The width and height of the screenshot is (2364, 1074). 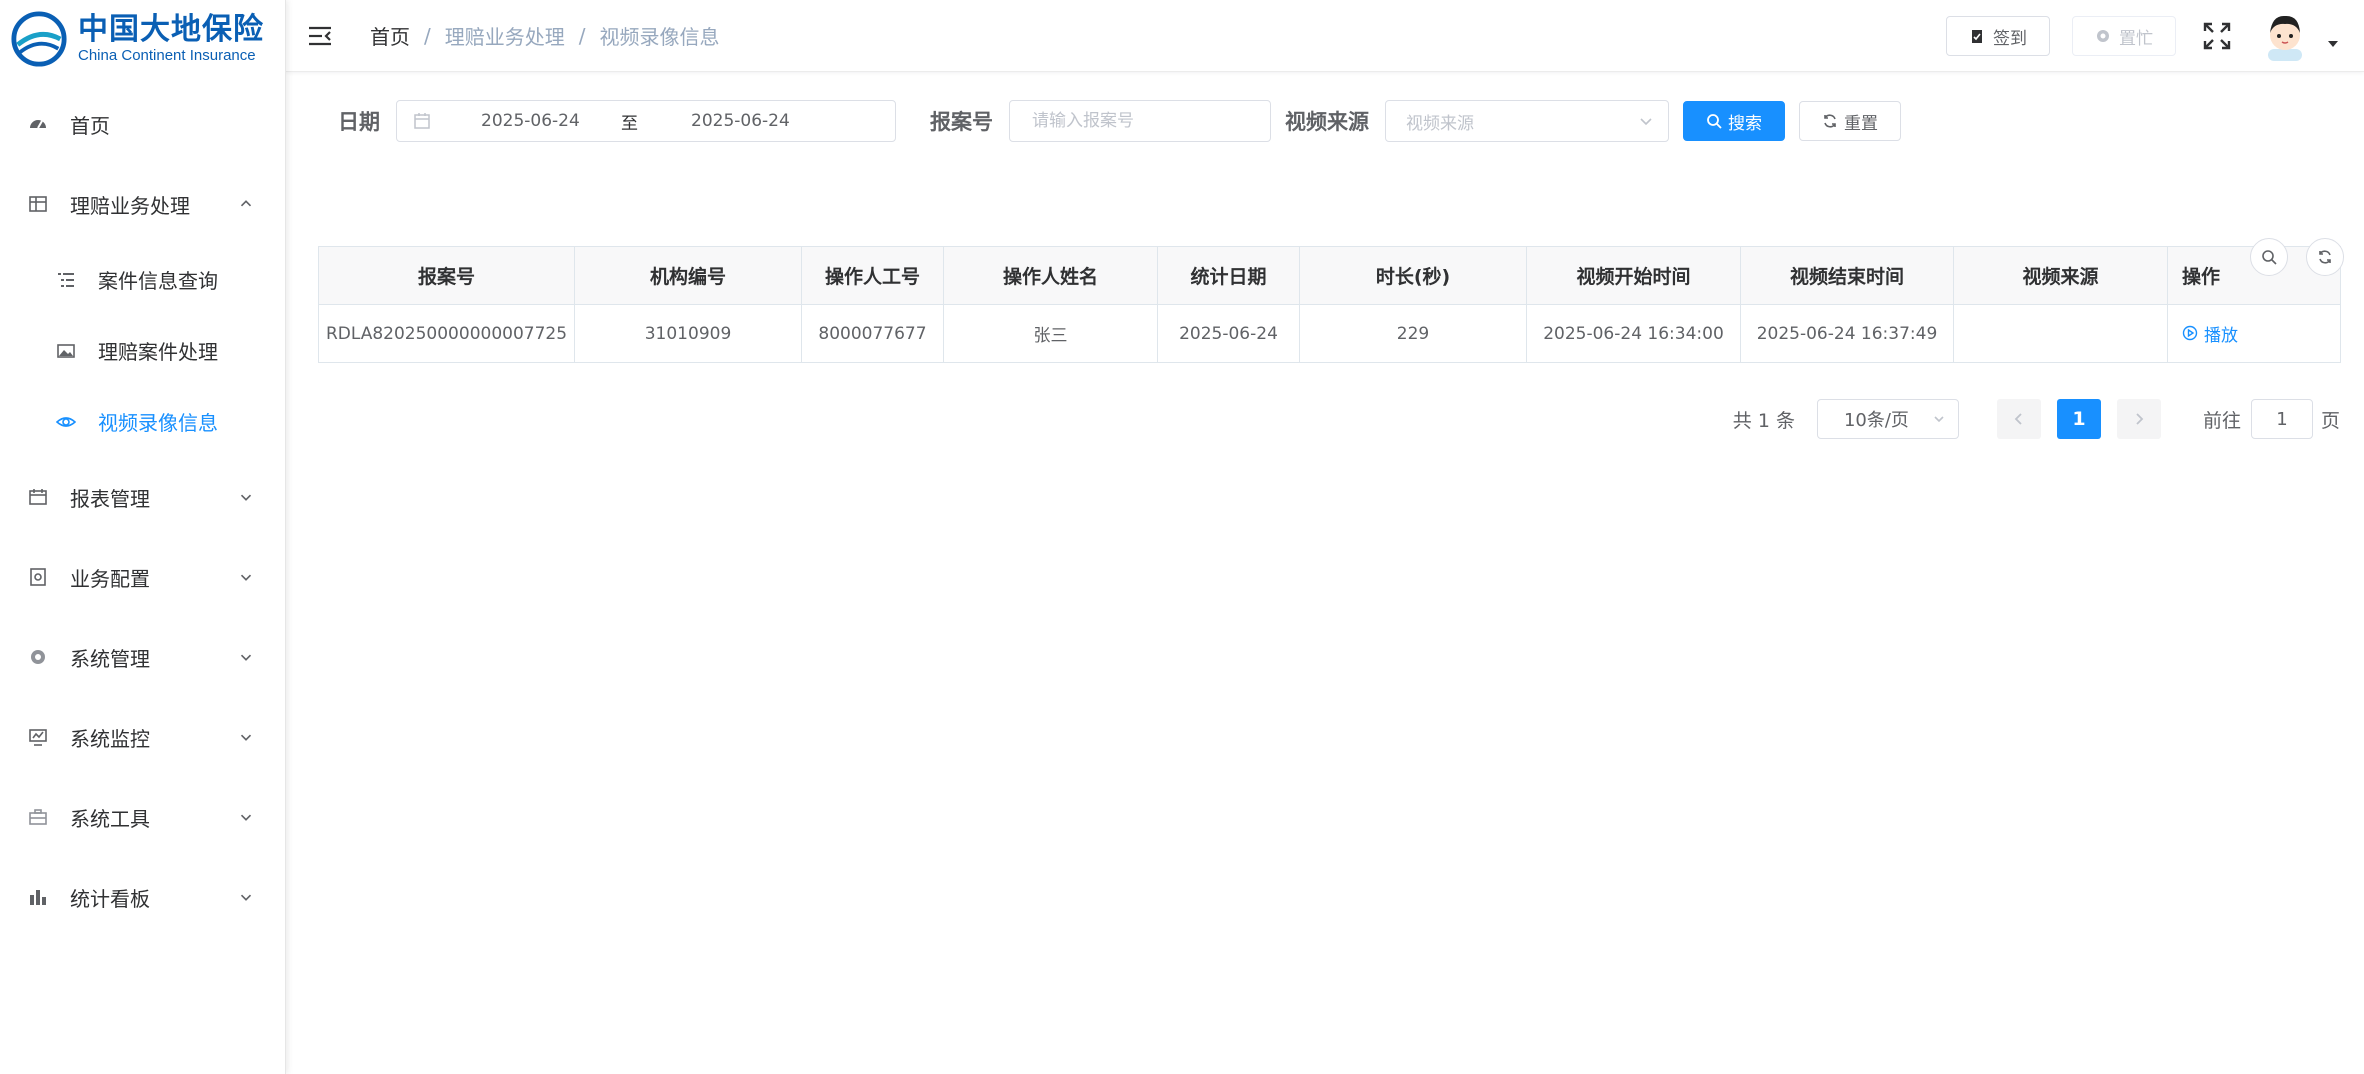 What do you see at coordinates (359, 122) in the screenshot?
I see `date-label: 日期` at bounding box center [359, 122].